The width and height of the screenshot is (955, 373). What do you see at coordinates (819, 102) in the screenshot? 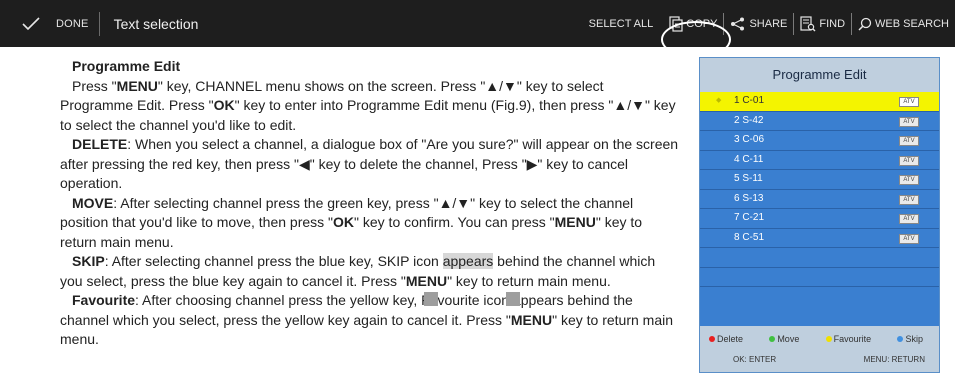
I see `channel-row: ◆ 1 C-01 ATV` at bounding box center [819, 102].